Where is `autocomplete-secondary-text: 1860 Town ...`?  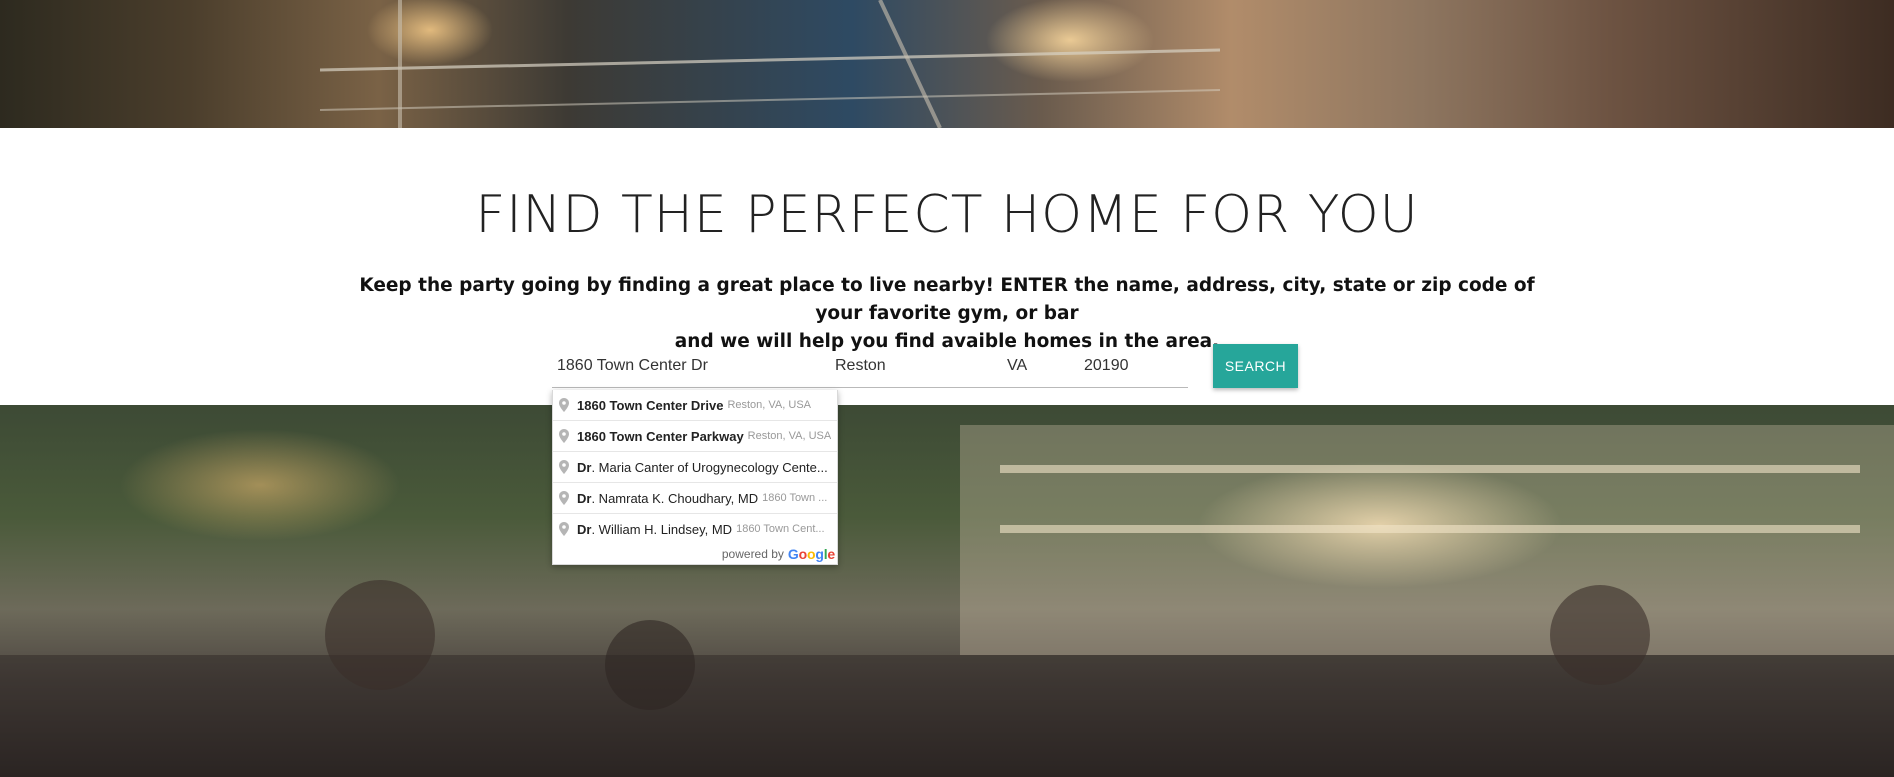 autocomplete-secondary-text: 1860 Town ... is located at coordinates (795, 498).